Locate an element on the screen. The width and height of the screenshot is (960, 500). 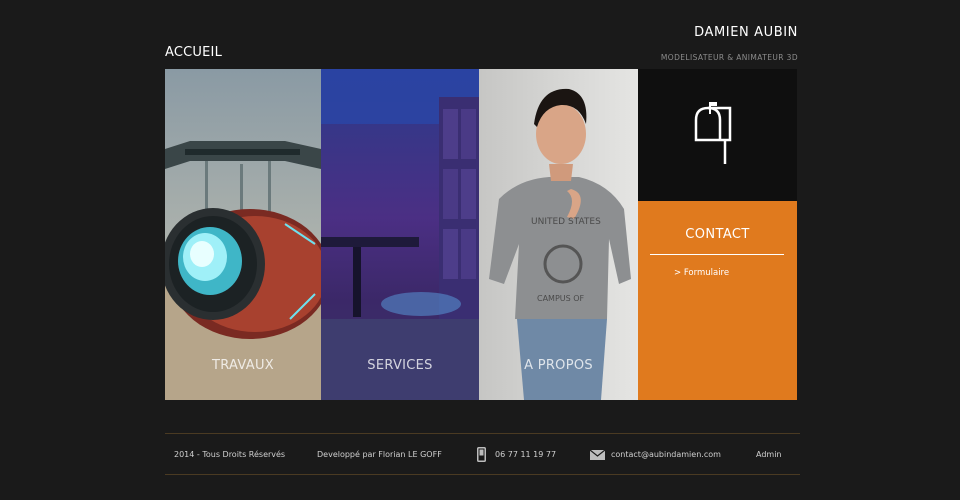
panel-label-travaux: TRAVAUX is located at coordinates (243, 365).